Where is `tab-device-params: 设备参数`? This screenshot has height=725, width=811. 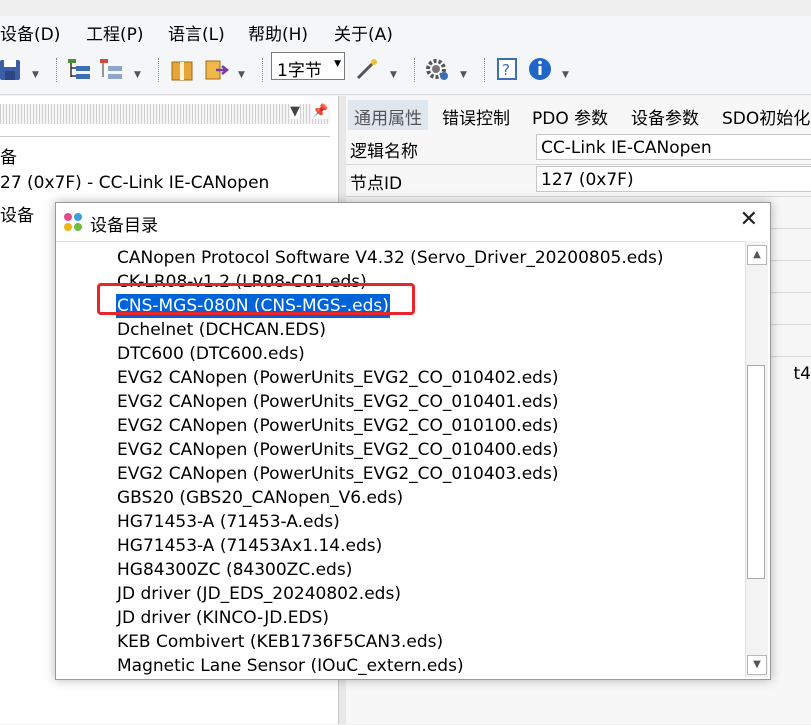
tab-device-params: 设备参数 is located at coordinates (665, 115).